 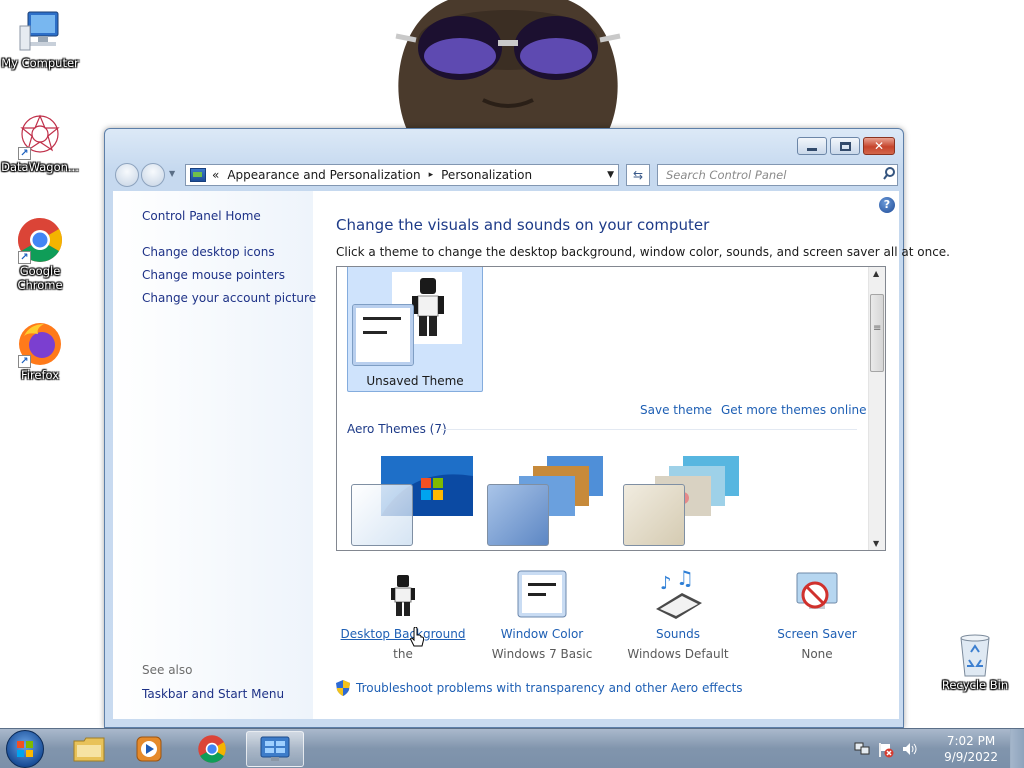 What do you see at coordinates (40, 254) in the screenshot?
I see `desktop-icon-google-chrome: ↗ Google Chrome` at bounding box center [40, 254].